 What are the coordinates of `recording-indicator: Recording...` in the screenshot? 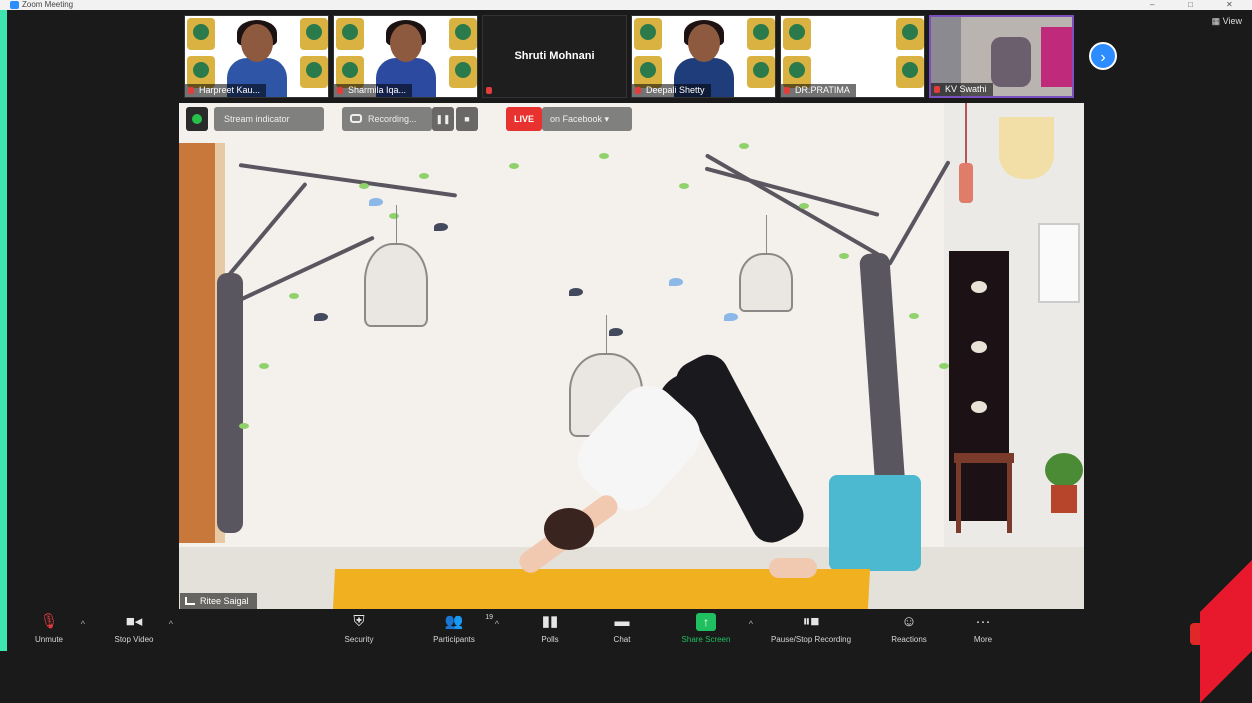 It's located at (387, 119).